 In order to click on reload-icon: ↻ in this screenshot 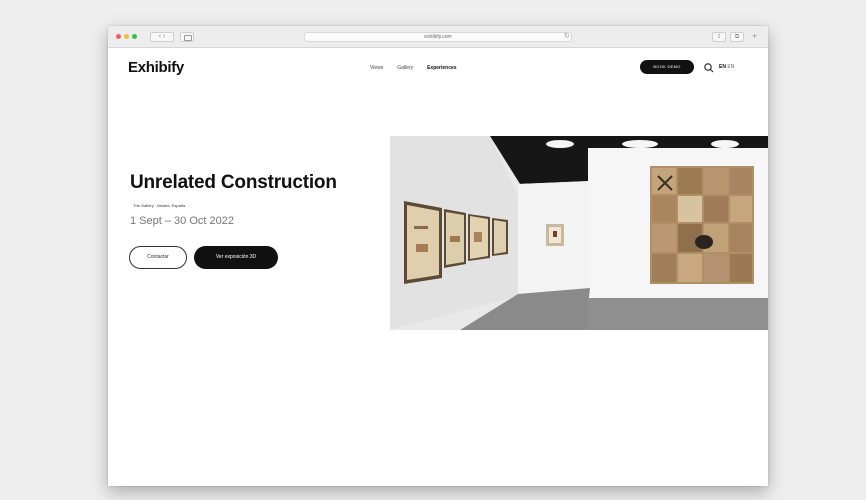, I will do `click(567, 37)`.